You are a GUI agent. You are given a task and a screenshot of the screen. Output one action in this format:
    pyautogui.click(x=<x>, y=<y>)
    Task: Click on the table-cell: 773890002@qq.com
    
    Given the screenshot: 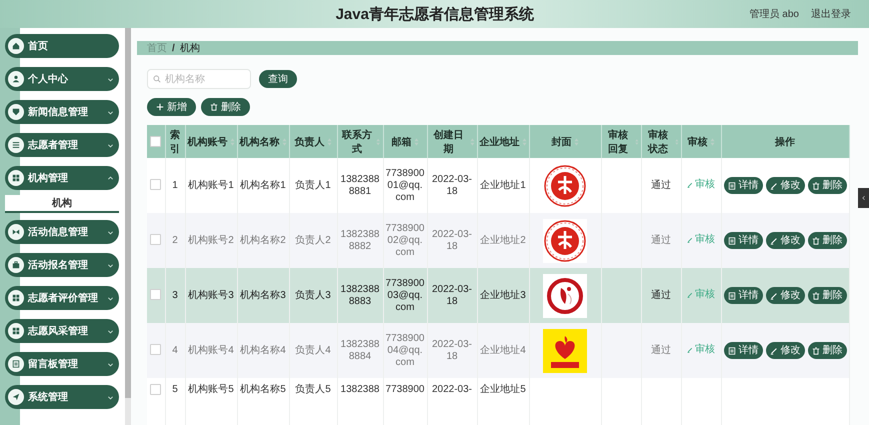 What is the action you would take?
    pyautogui.click(x=405, y=240)
    